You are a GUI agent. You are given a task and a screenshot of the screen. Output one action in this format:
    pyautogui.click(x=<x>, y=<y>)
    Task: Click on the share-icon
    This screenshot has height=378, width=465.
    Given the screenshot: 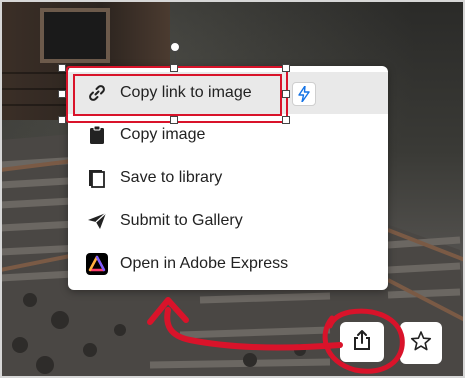 What is the action you would take?
    pyautogui.click(x=362, y=342)
    